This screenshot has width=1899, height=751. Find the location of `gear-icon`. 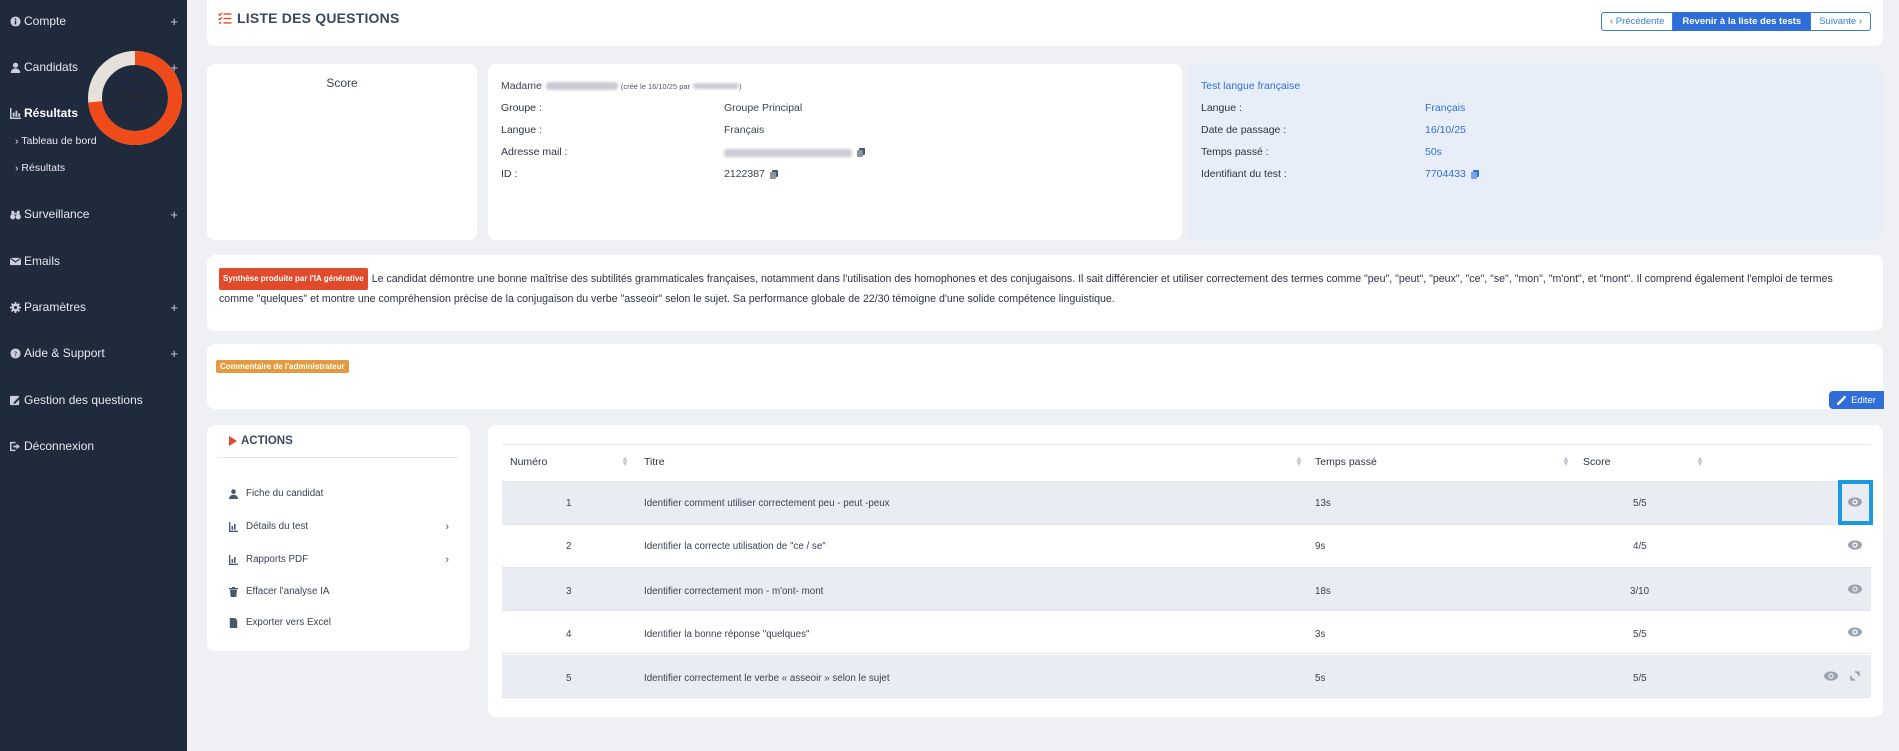

gear-icon is located at coordinates (15, 307).